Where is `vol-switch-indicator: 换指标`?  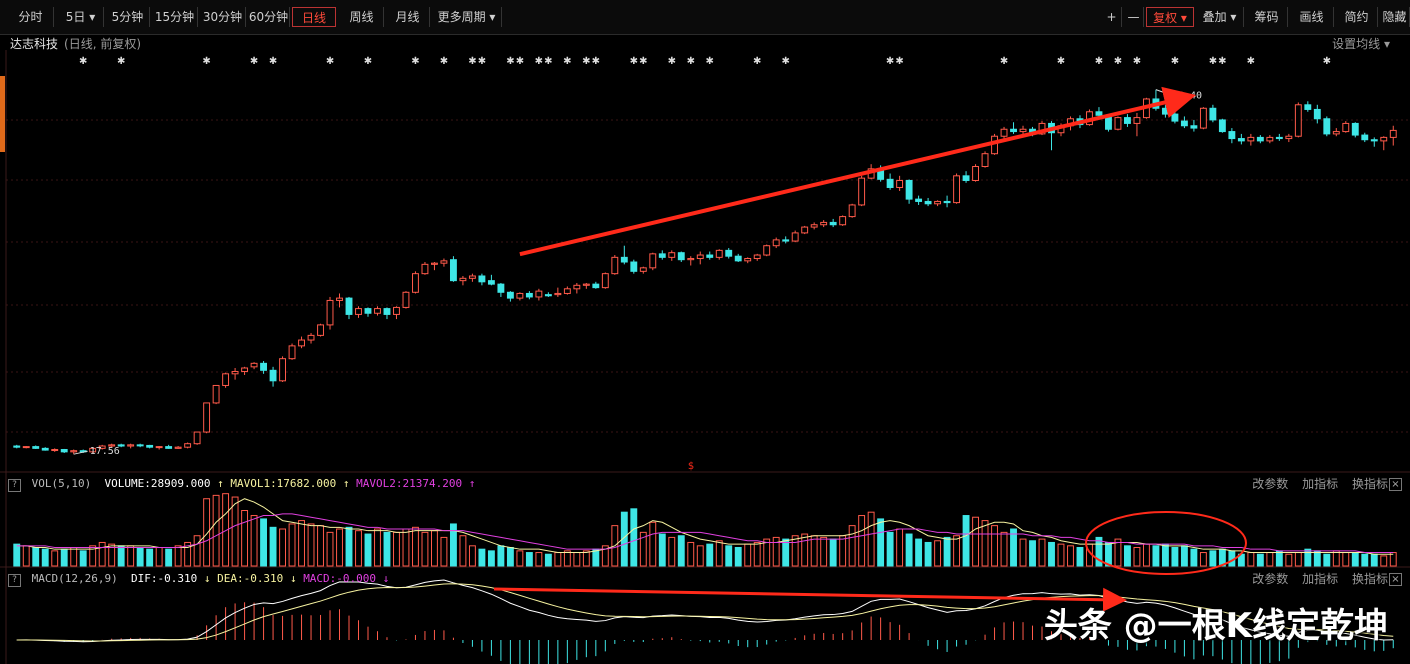
vol-switch-indicator: 换指标 is located at coordinates (1370, 484).